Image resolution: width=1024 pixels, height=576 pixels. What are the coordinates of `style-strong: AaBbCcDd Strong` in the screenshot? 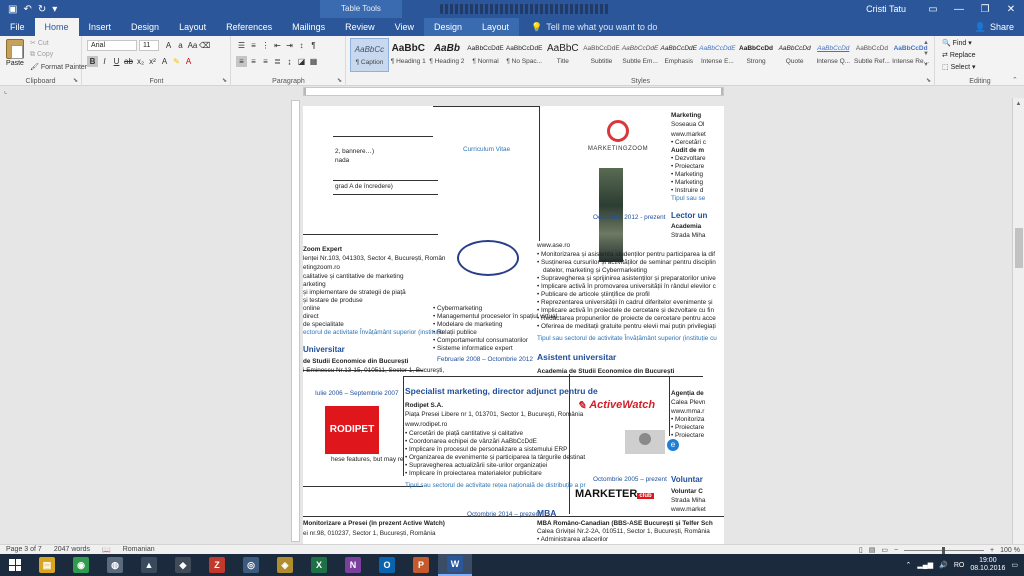 It's located at (756, 55).